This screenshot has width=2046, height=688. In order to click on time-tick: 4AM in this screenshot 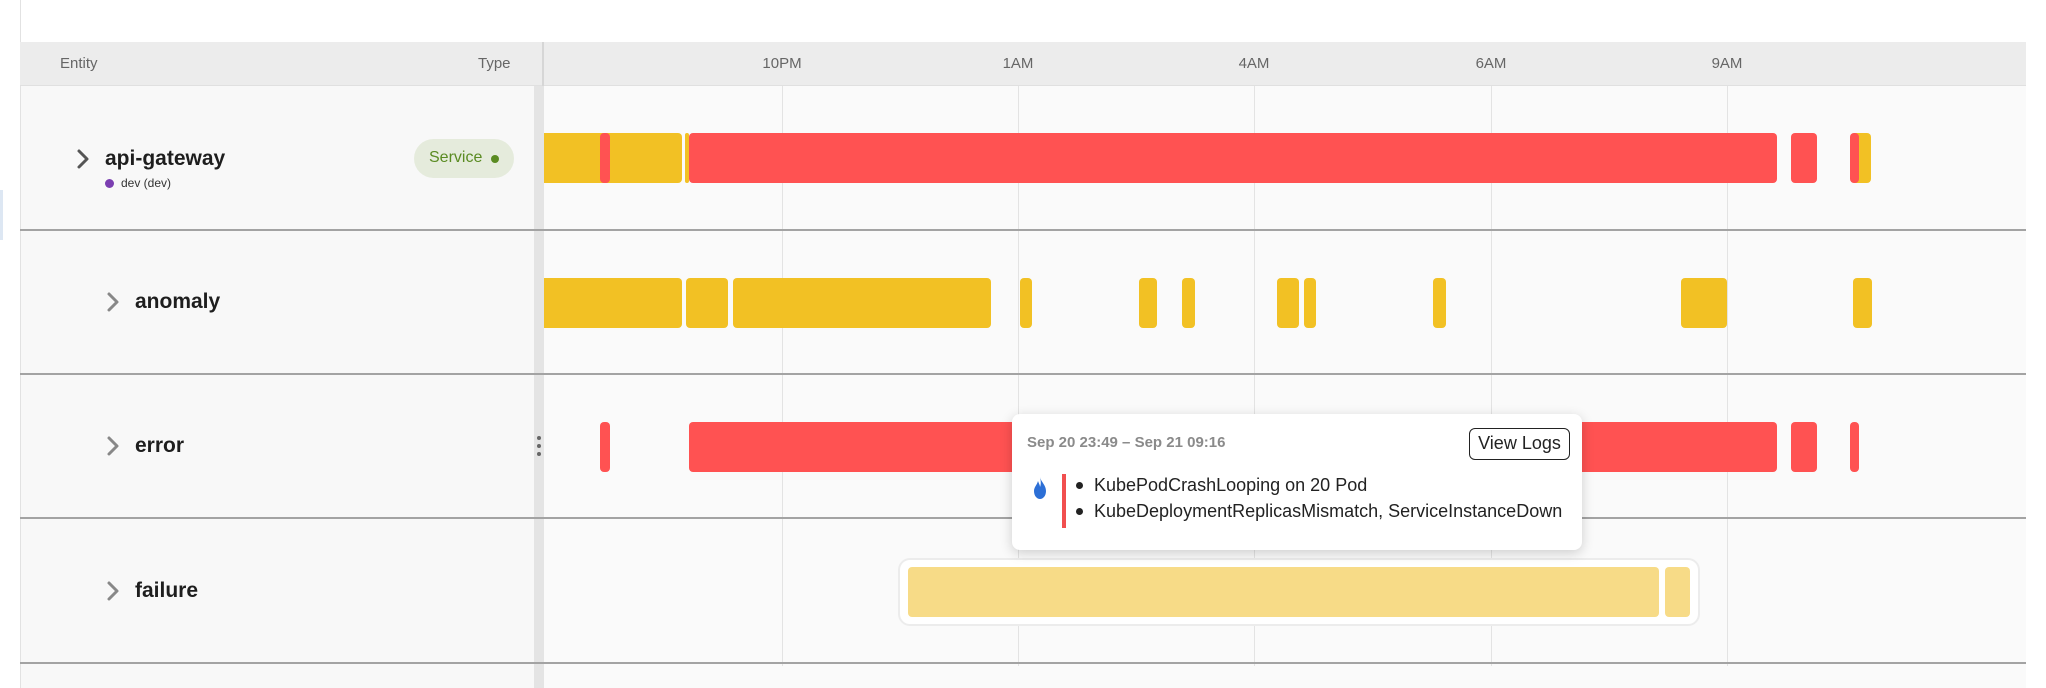, I will do `click(1254, 63)`.